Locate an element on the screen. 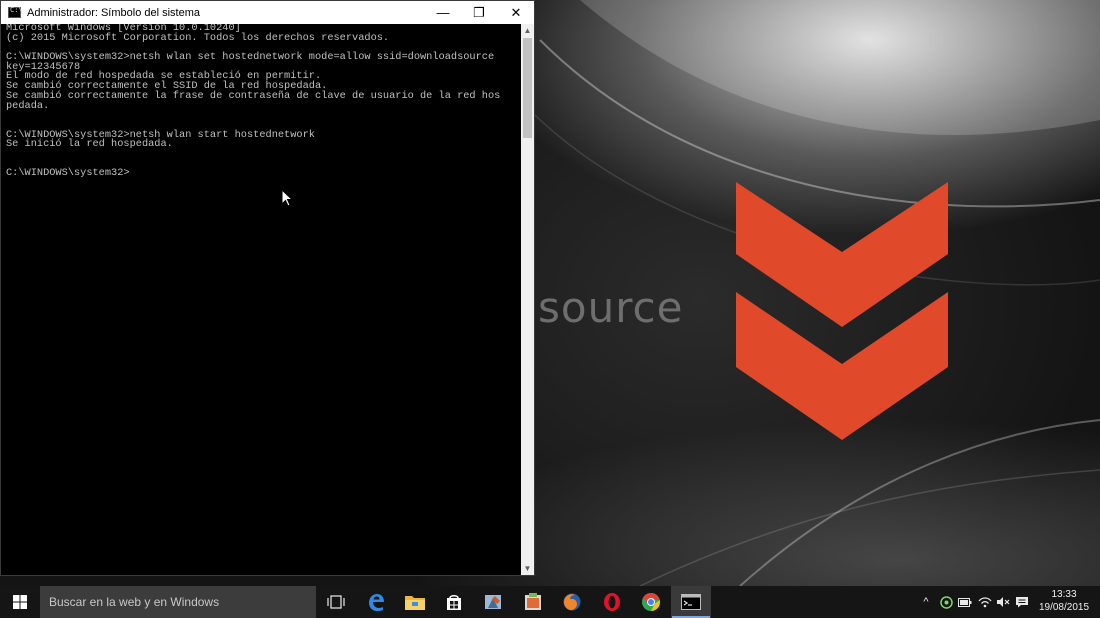 The image size is (1100, 618). maximize-button: ❐ is located at coordinates (479, 12).